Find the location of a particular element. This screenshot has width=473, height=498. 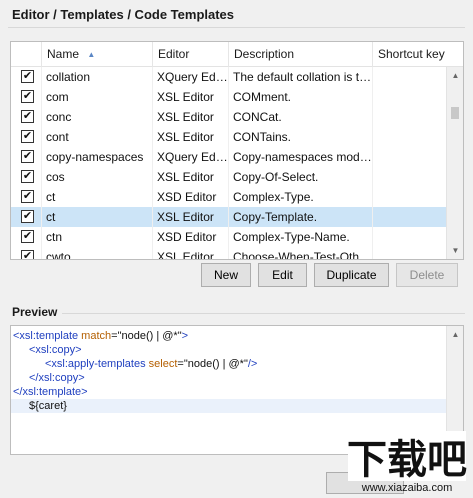

cell-editor: XQuery Editor is located at coordinates (190, 157).